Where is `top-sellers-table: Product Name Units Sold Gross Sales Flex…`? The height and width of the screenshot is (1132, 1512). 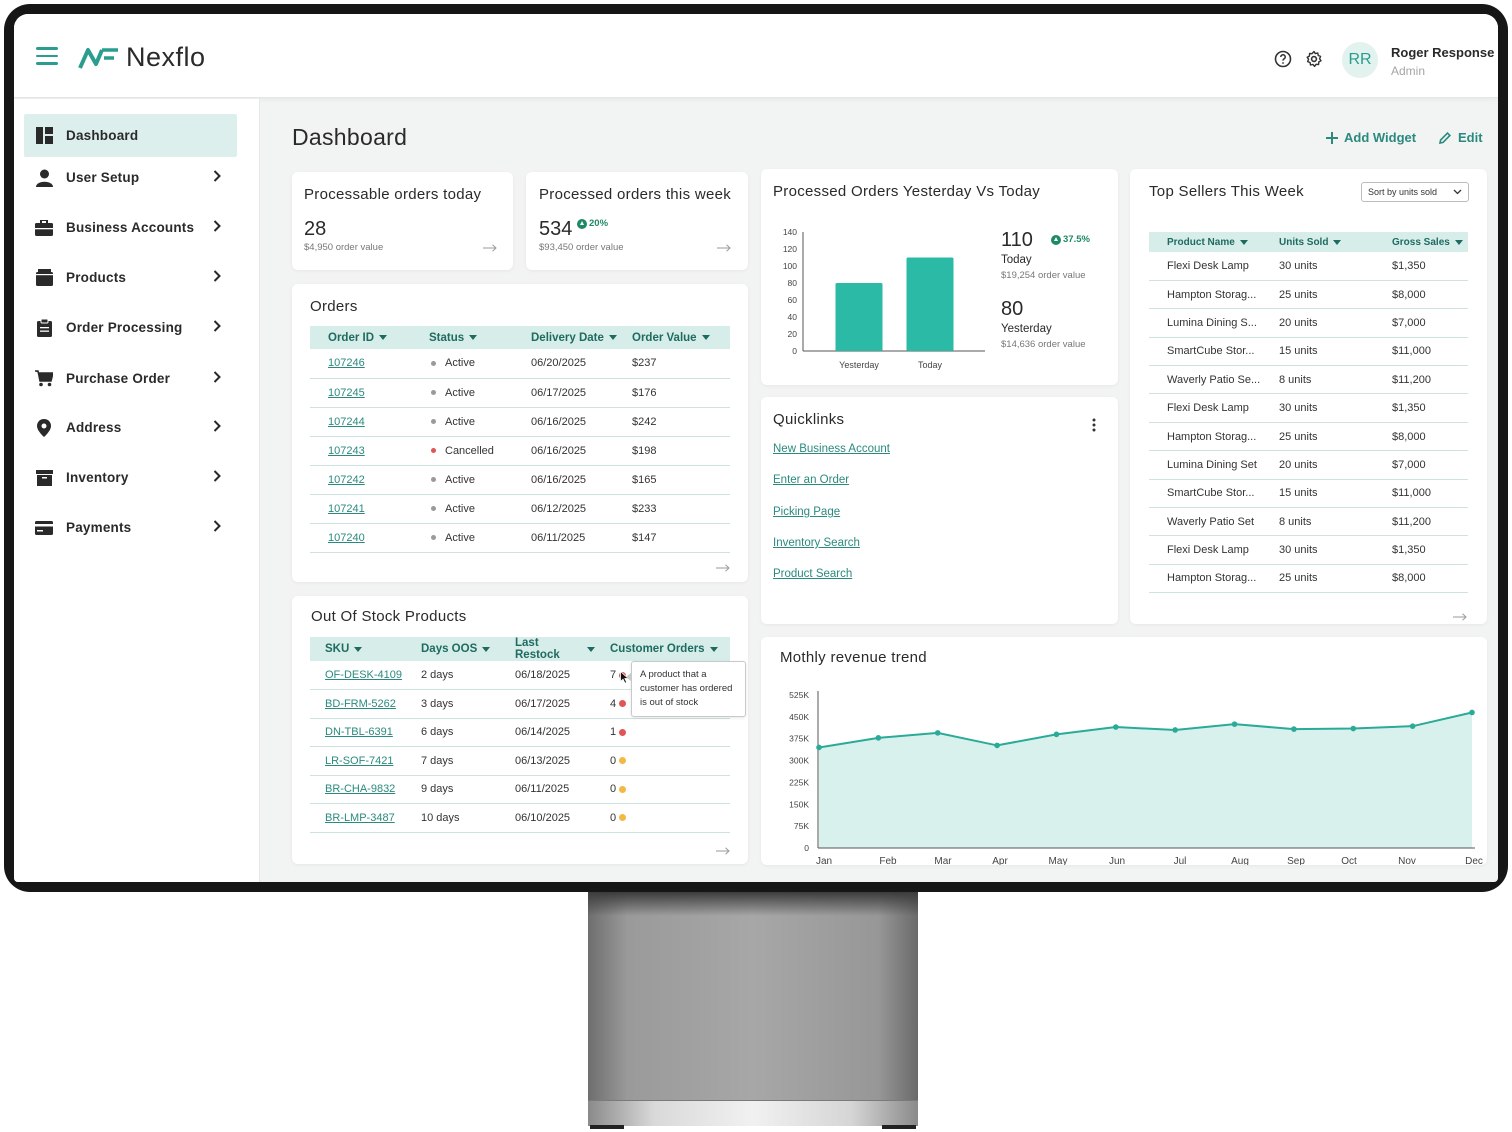
top-sellers-table: Product Name Units Sold Gross Sales Flex… is located at coordinates (1308, 413).